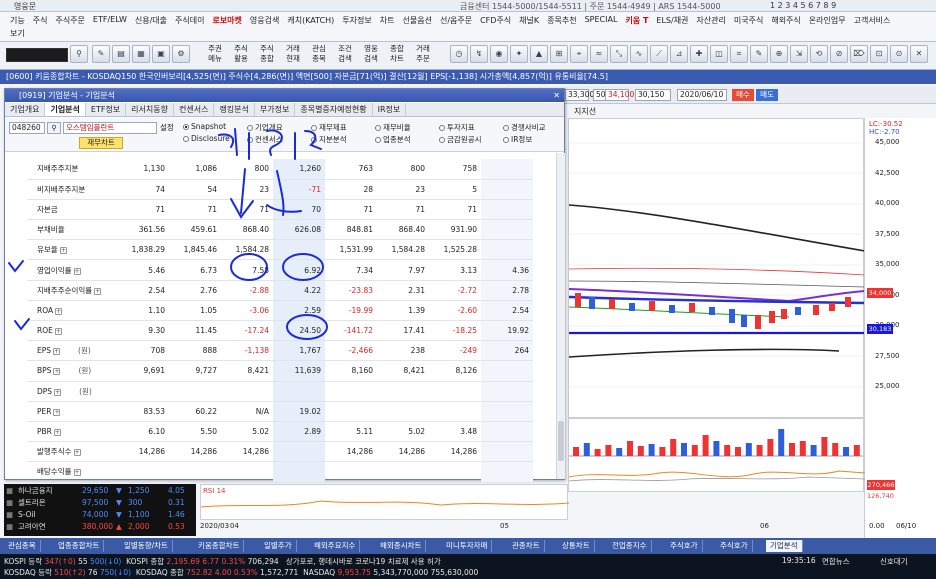 This screenshot has height=579, width=936. Describe the element at coordinates (363, 561) in the screenshot. I see `news-ticker: 상가포로, 행데시바로 코로나19 치료제 사용 허가` at that location.